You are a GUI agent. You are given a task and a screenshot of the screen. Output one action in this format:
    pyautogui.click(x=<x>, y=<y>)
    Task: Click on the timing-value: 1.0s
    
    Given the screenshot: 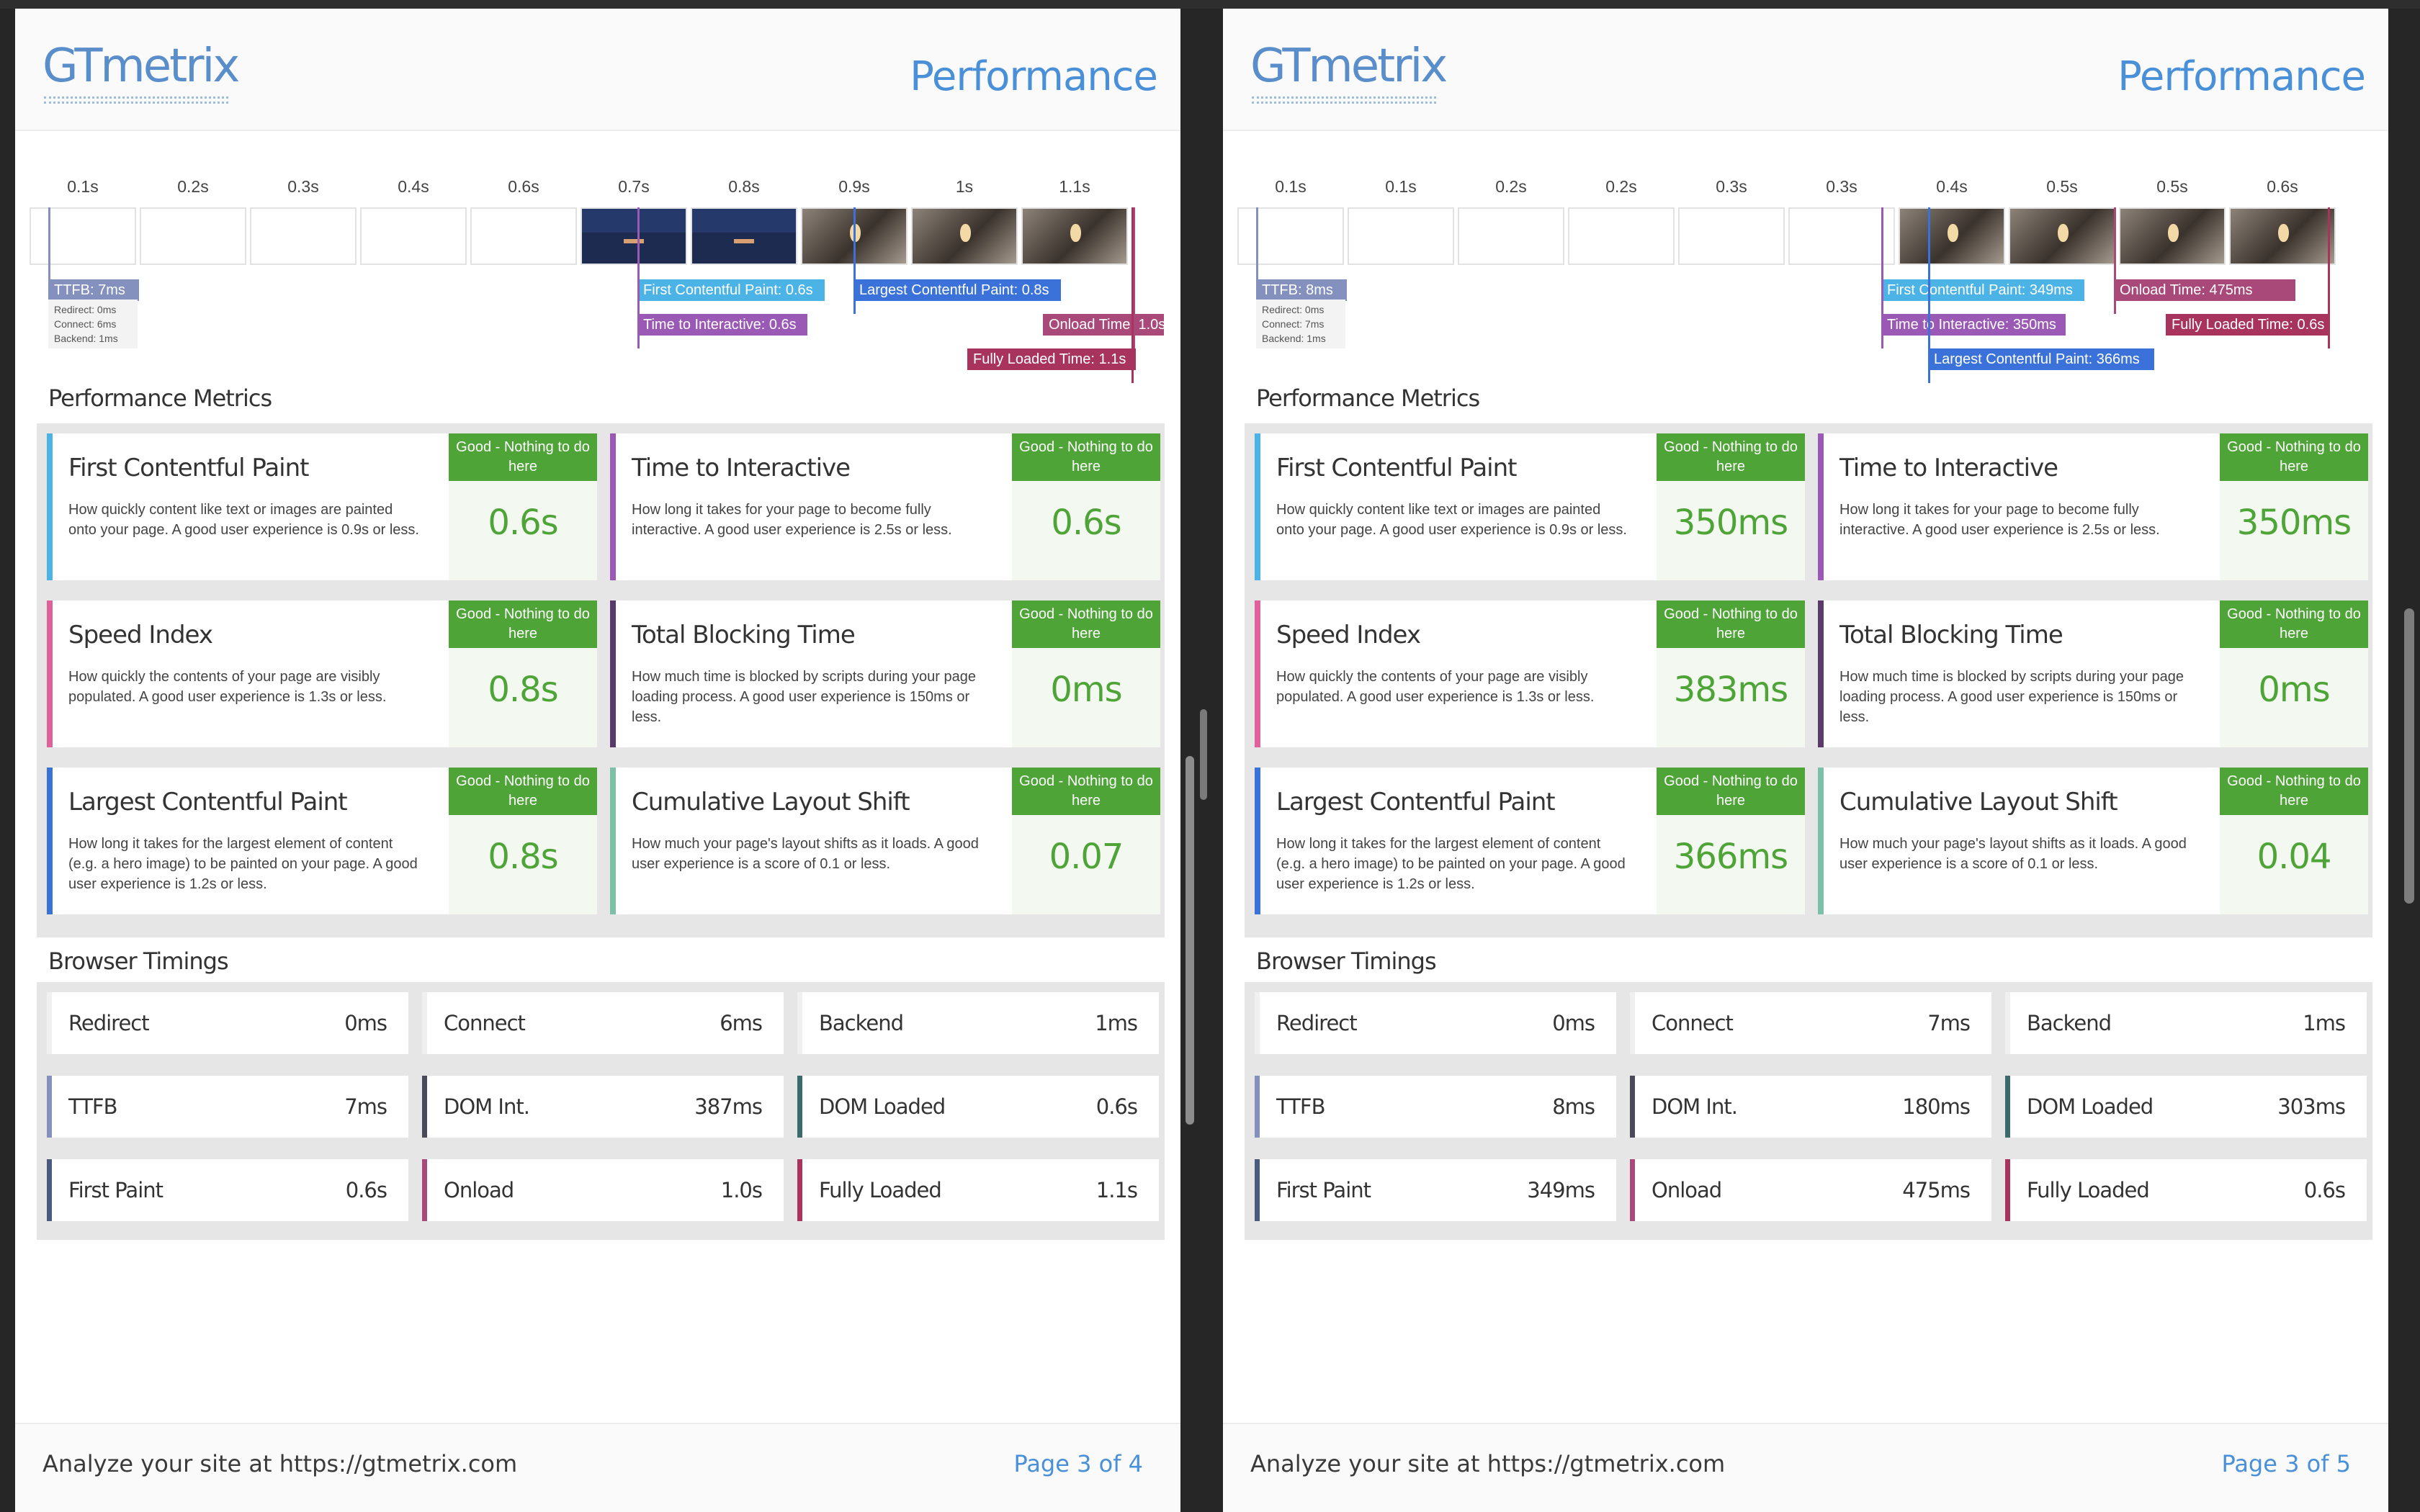 What is the action you would take?
    pyautogui.click(x=741, y=1190)
    